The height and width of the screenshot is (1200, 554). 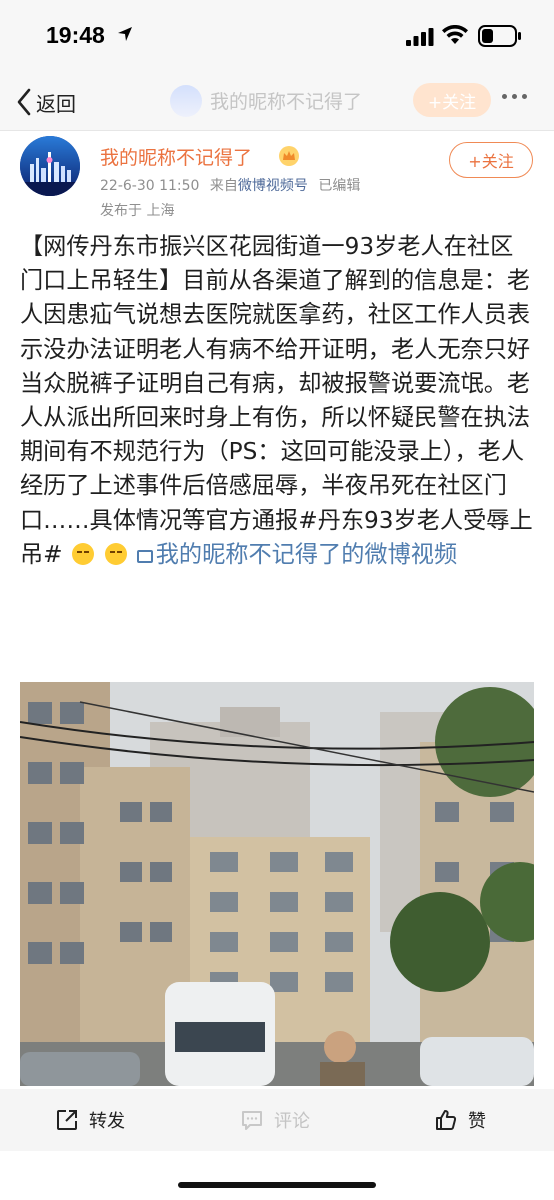 I want to click on location-arrow-icon, so click(x=125, y=34).